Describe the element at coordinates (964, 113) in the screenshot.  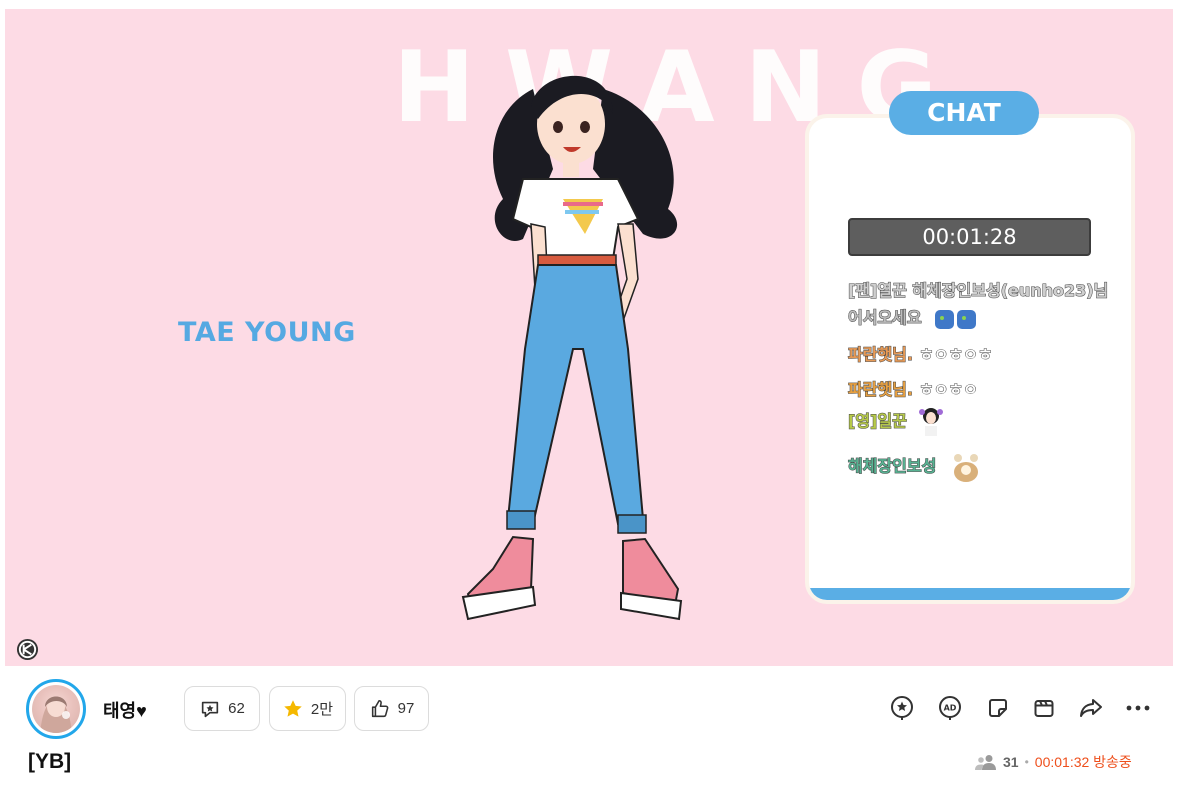
I see `chat-overlay-header: CHAT` at that location.